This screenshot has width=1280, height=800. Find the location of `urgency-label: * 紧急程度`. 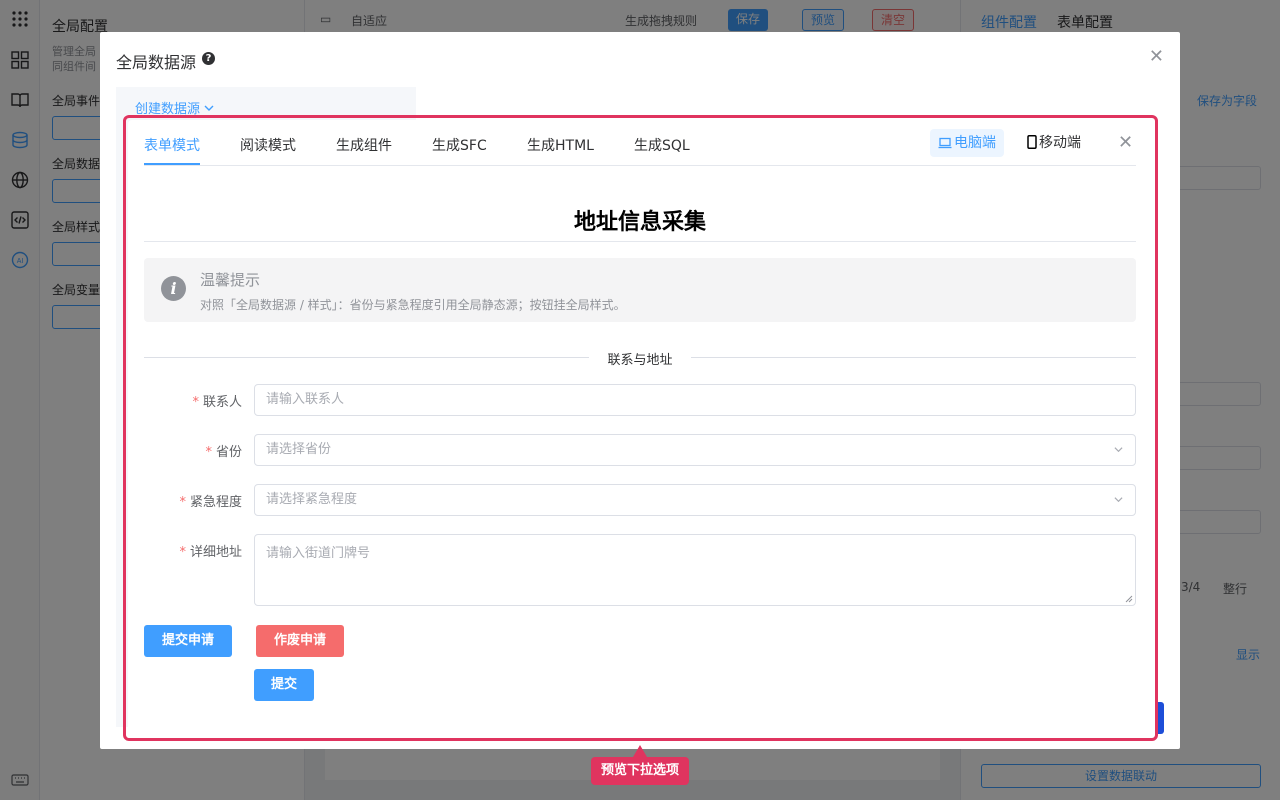

urgency-label: * 紧急程度 is located at coordinates (210, 502).